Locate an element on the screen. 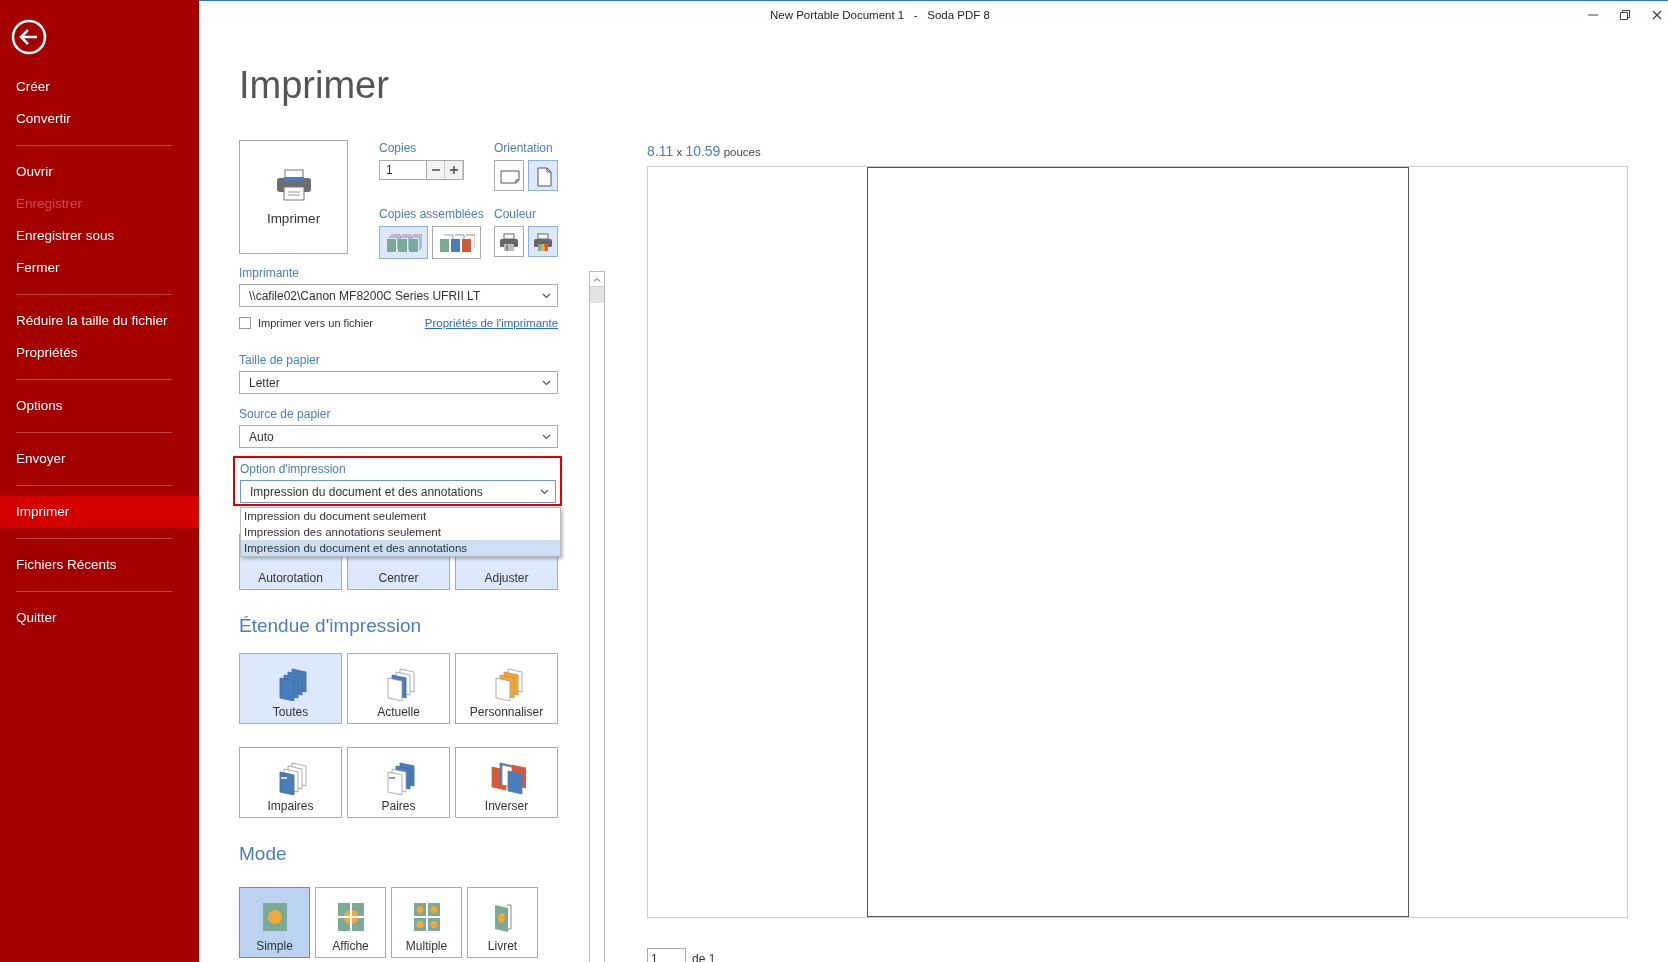 This screenshot has width=1668, height=962. paper-size-select: Letter is located at coordinates (399, 382).